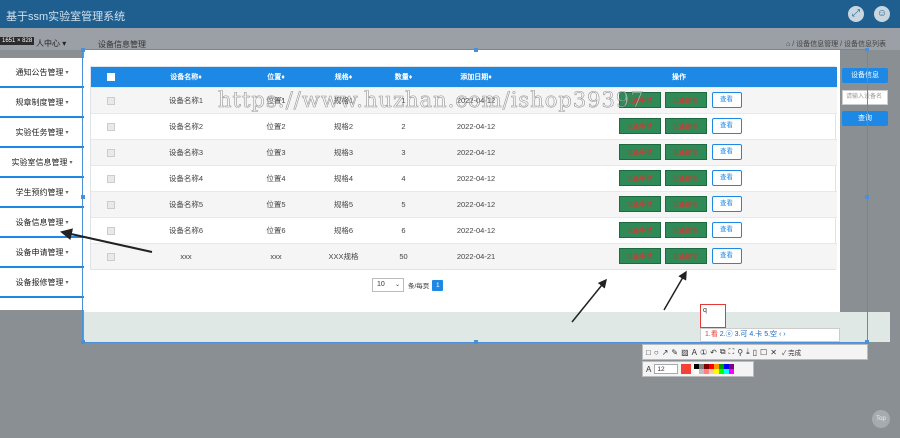 This screenshot has width=900, height=438. I want to click on cell-name: 设备名称6, so click(186, 229).